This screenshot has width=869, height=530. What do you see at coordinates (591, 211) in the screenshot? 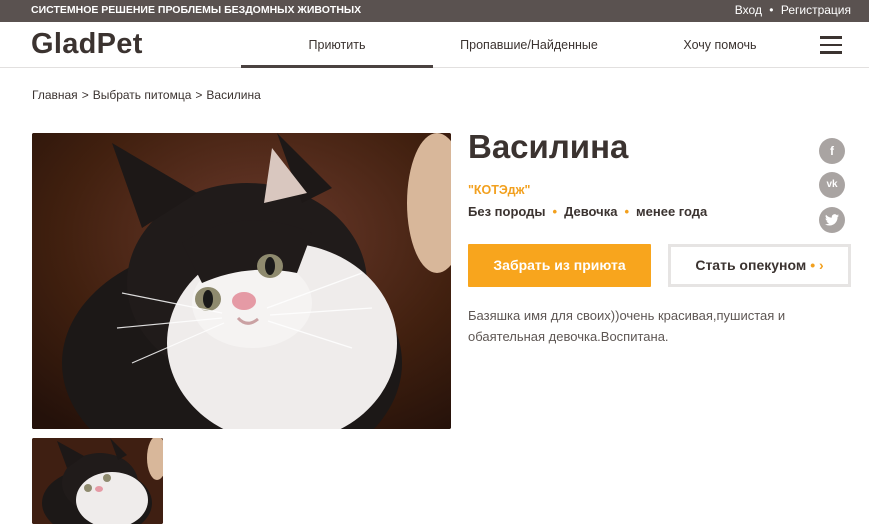
I see `trait-sex: Девочка` at bounding box center [591, 211].